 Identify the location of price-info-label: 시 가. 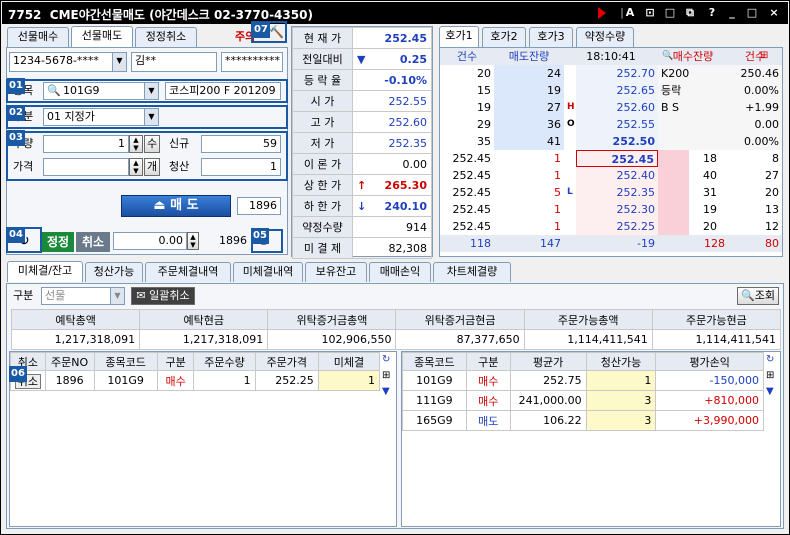
(322, 101).